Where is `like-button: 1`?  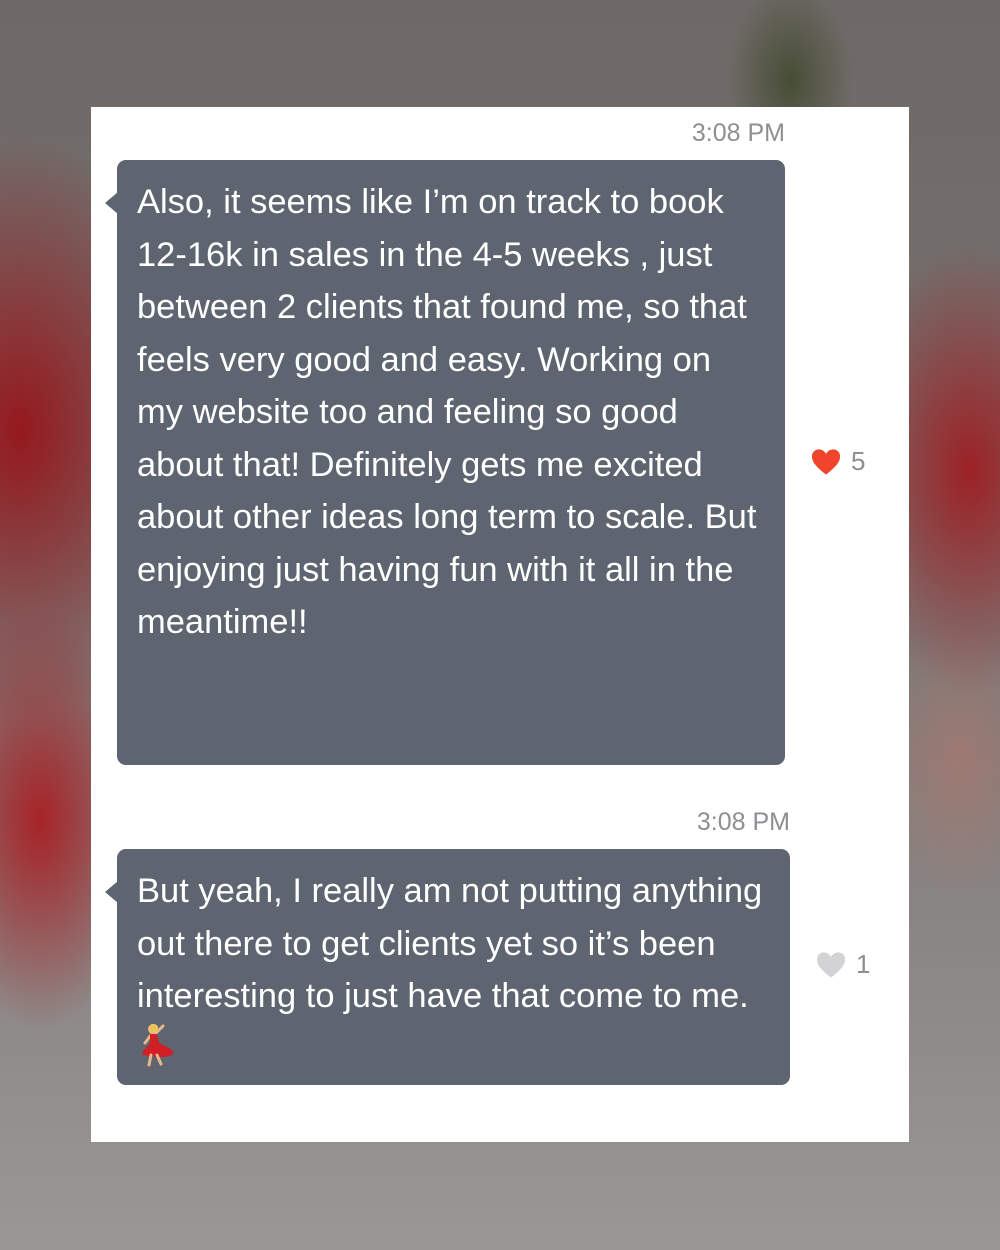 like-button: 1 is located at coordinates (843, 964).